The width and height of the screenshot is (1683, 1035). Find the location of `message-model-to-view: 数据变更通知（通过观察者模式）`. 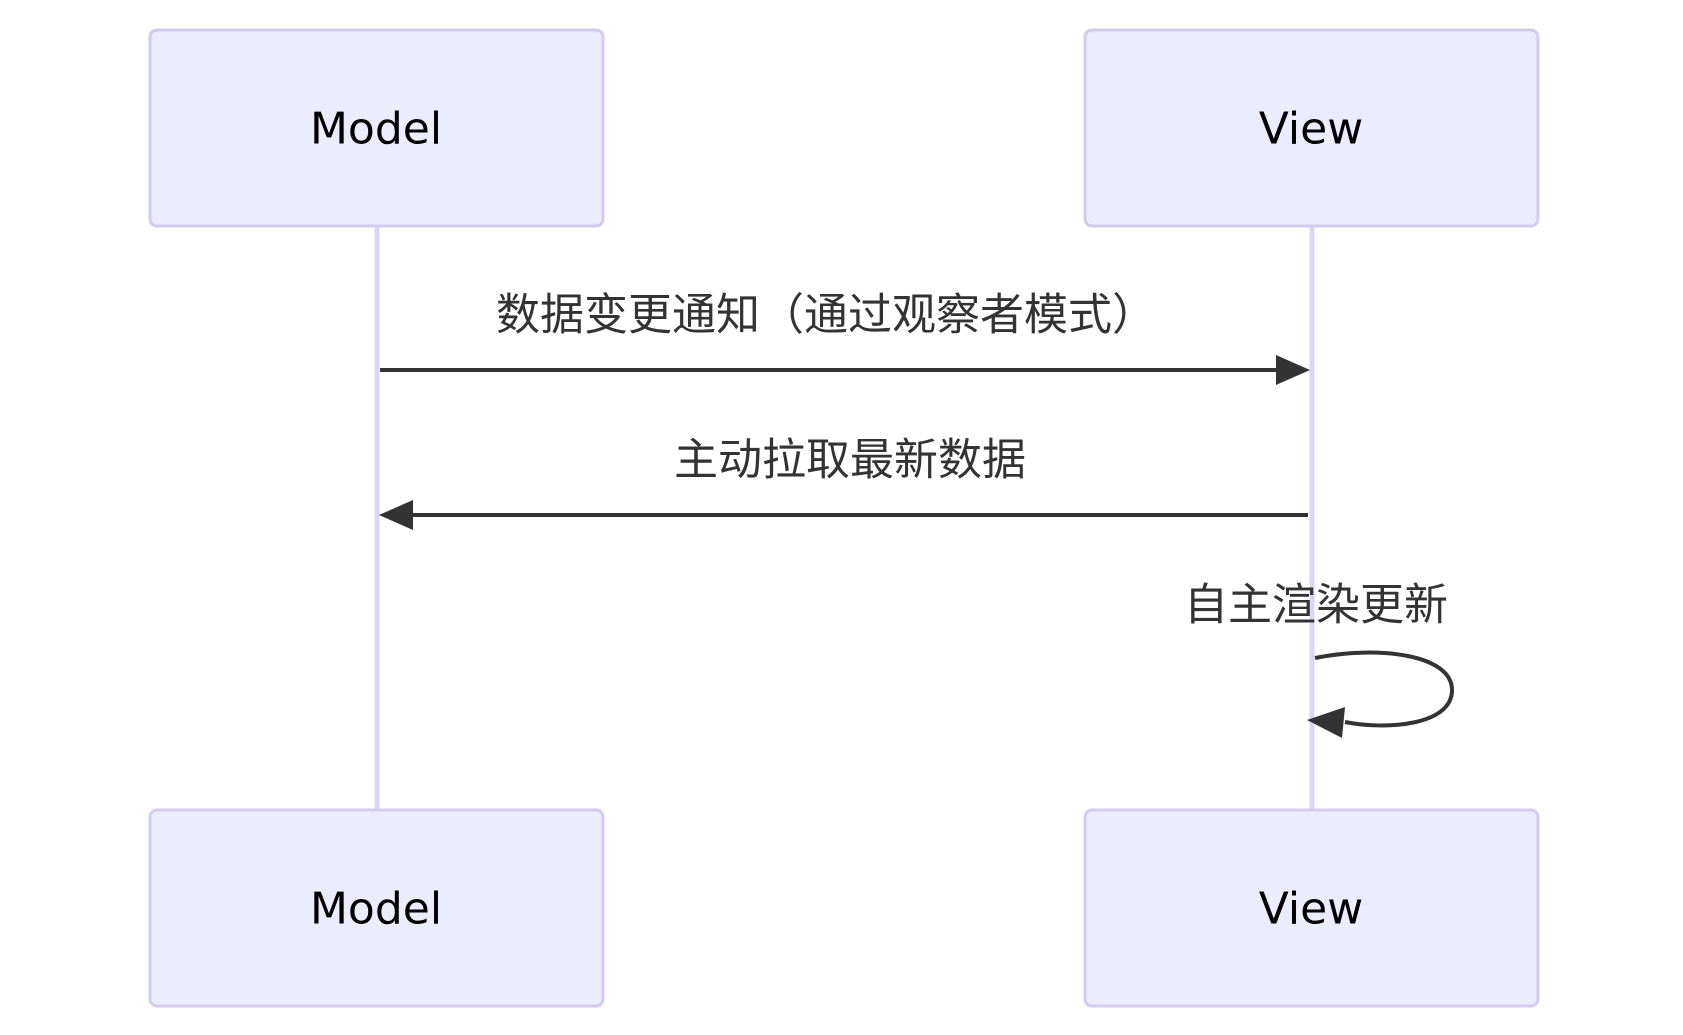

message-model-to-view: 数据变更通知（通过观察者模式） is located at coordinates (845, 337).